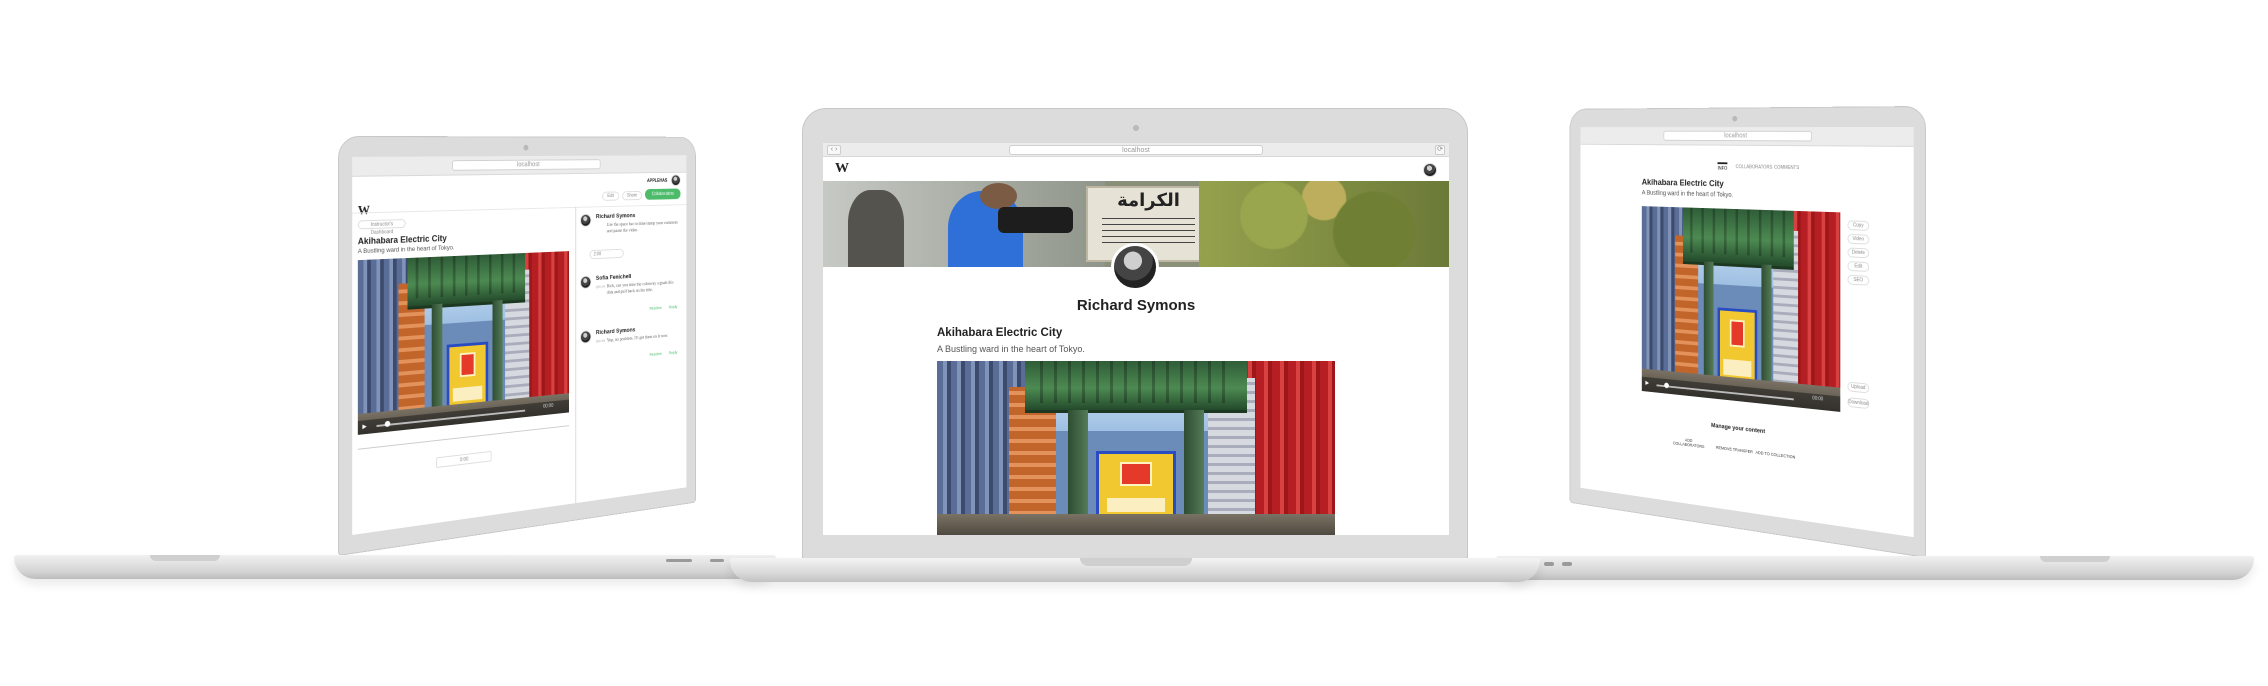 This screenshot has height=686, width=2268. What do you see at coordinates (1786, 168) in the screenshot?
I see `tab-comments: COMMENTS` at bounding box center [1786, 168].